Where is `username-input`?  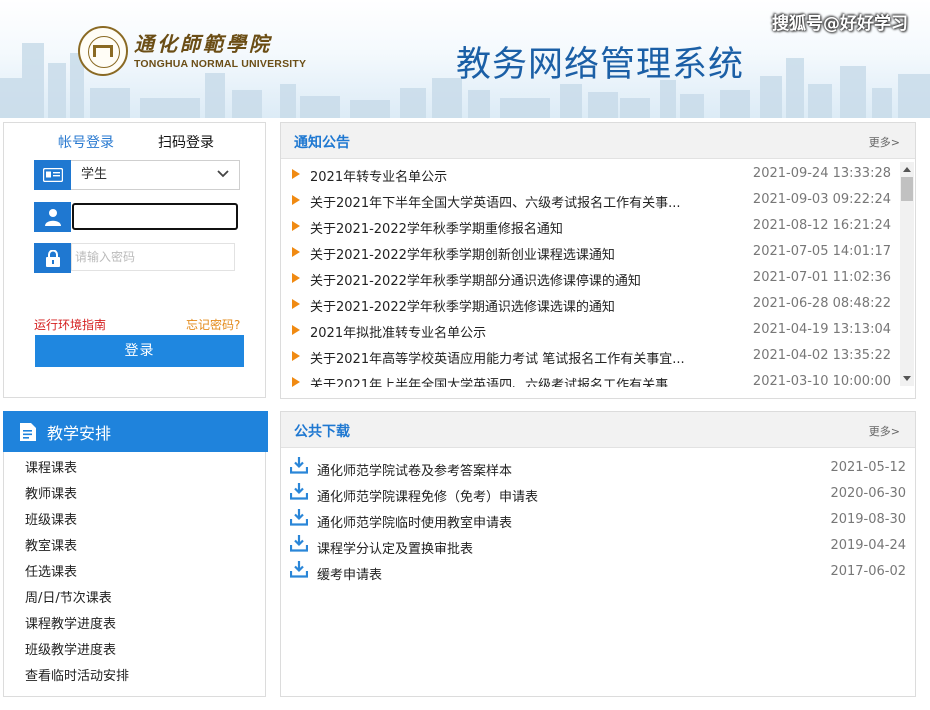
username-input is located at coordinates (155, 216).